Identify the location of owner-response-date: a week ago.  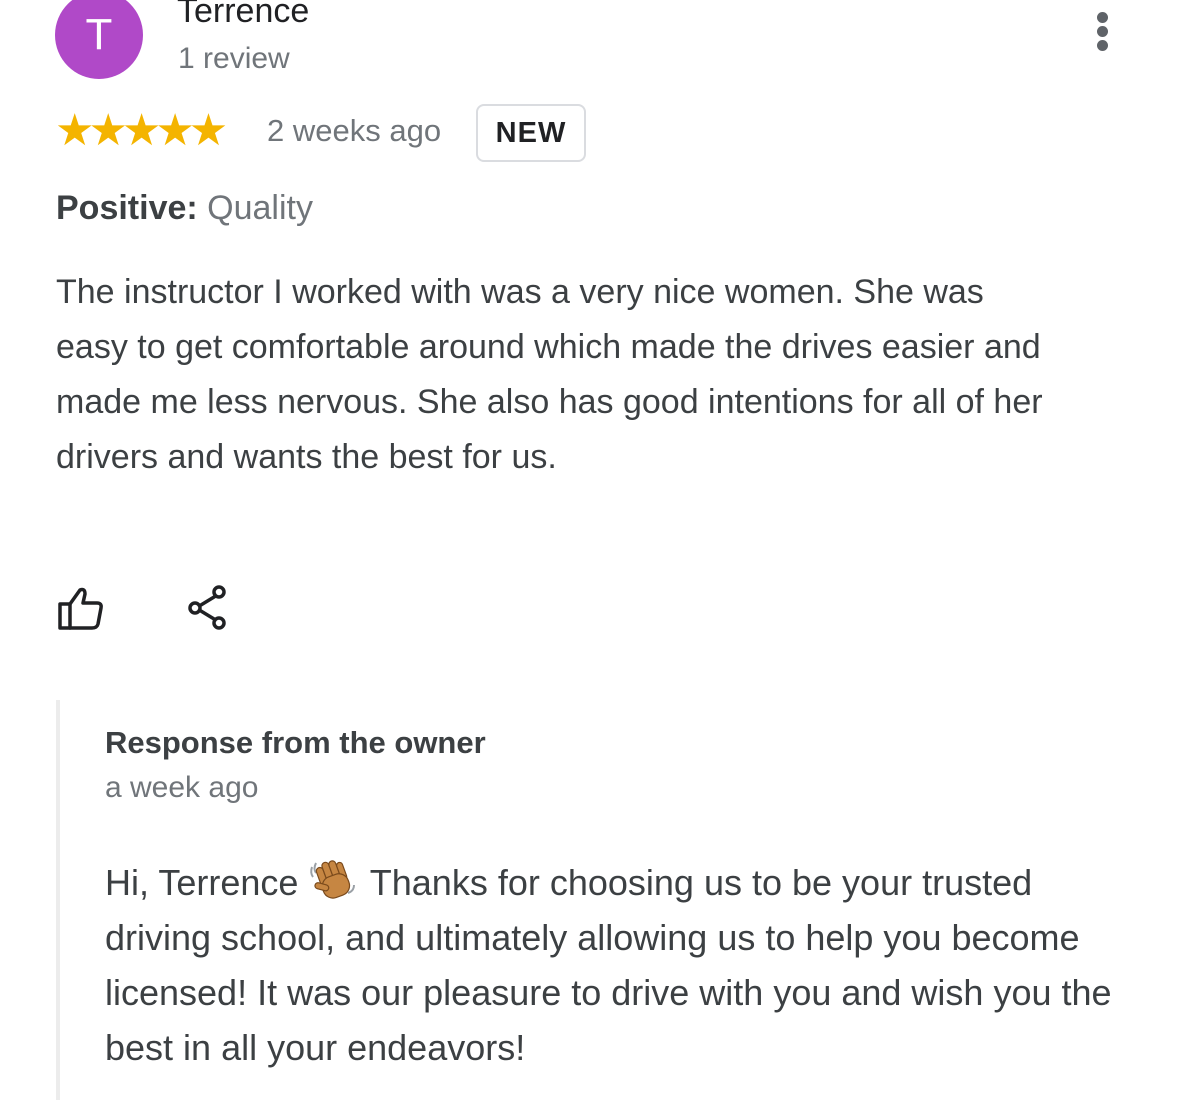
(182, 787).